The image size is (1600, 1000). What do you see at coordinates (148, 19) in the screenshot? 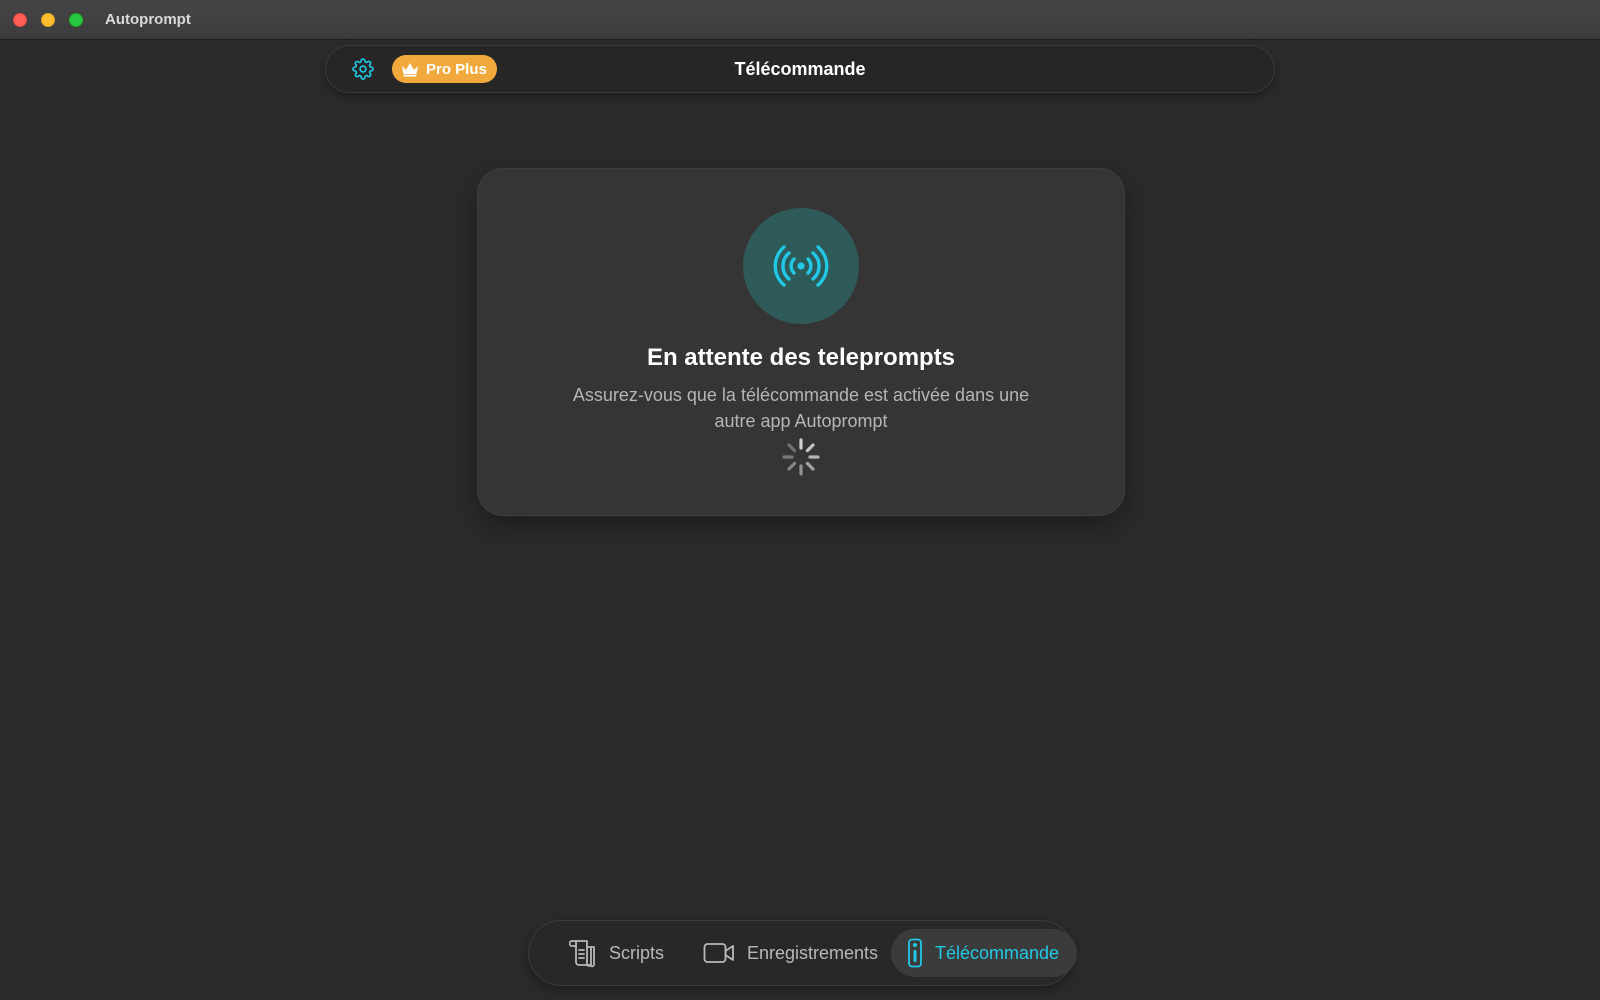
I see `app-title: Autoprompt` at bounding box center [148, 19].